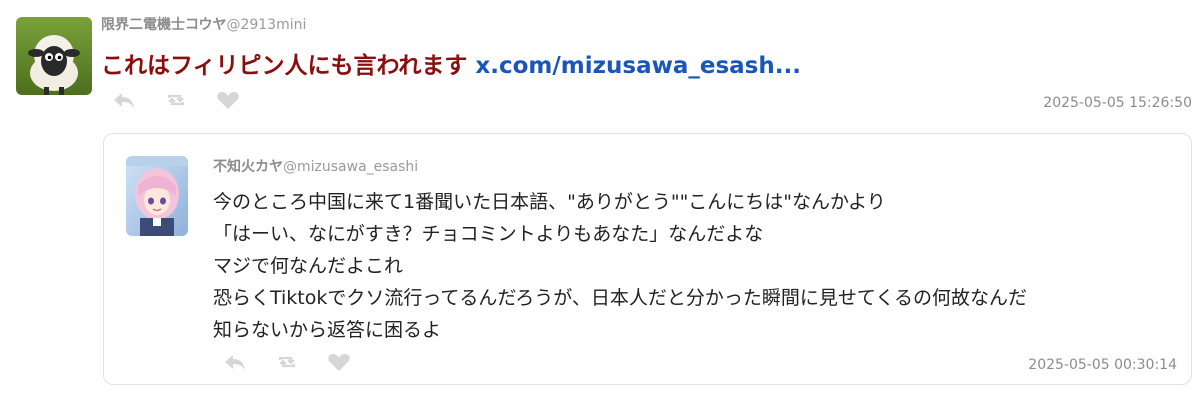 The image size is (1200, 407). I want to click on quoted-text-line: 今のところ中国に来て1番聞いた日本語、"ありがとう""こんにちは"なんかより, so click(549, 202).